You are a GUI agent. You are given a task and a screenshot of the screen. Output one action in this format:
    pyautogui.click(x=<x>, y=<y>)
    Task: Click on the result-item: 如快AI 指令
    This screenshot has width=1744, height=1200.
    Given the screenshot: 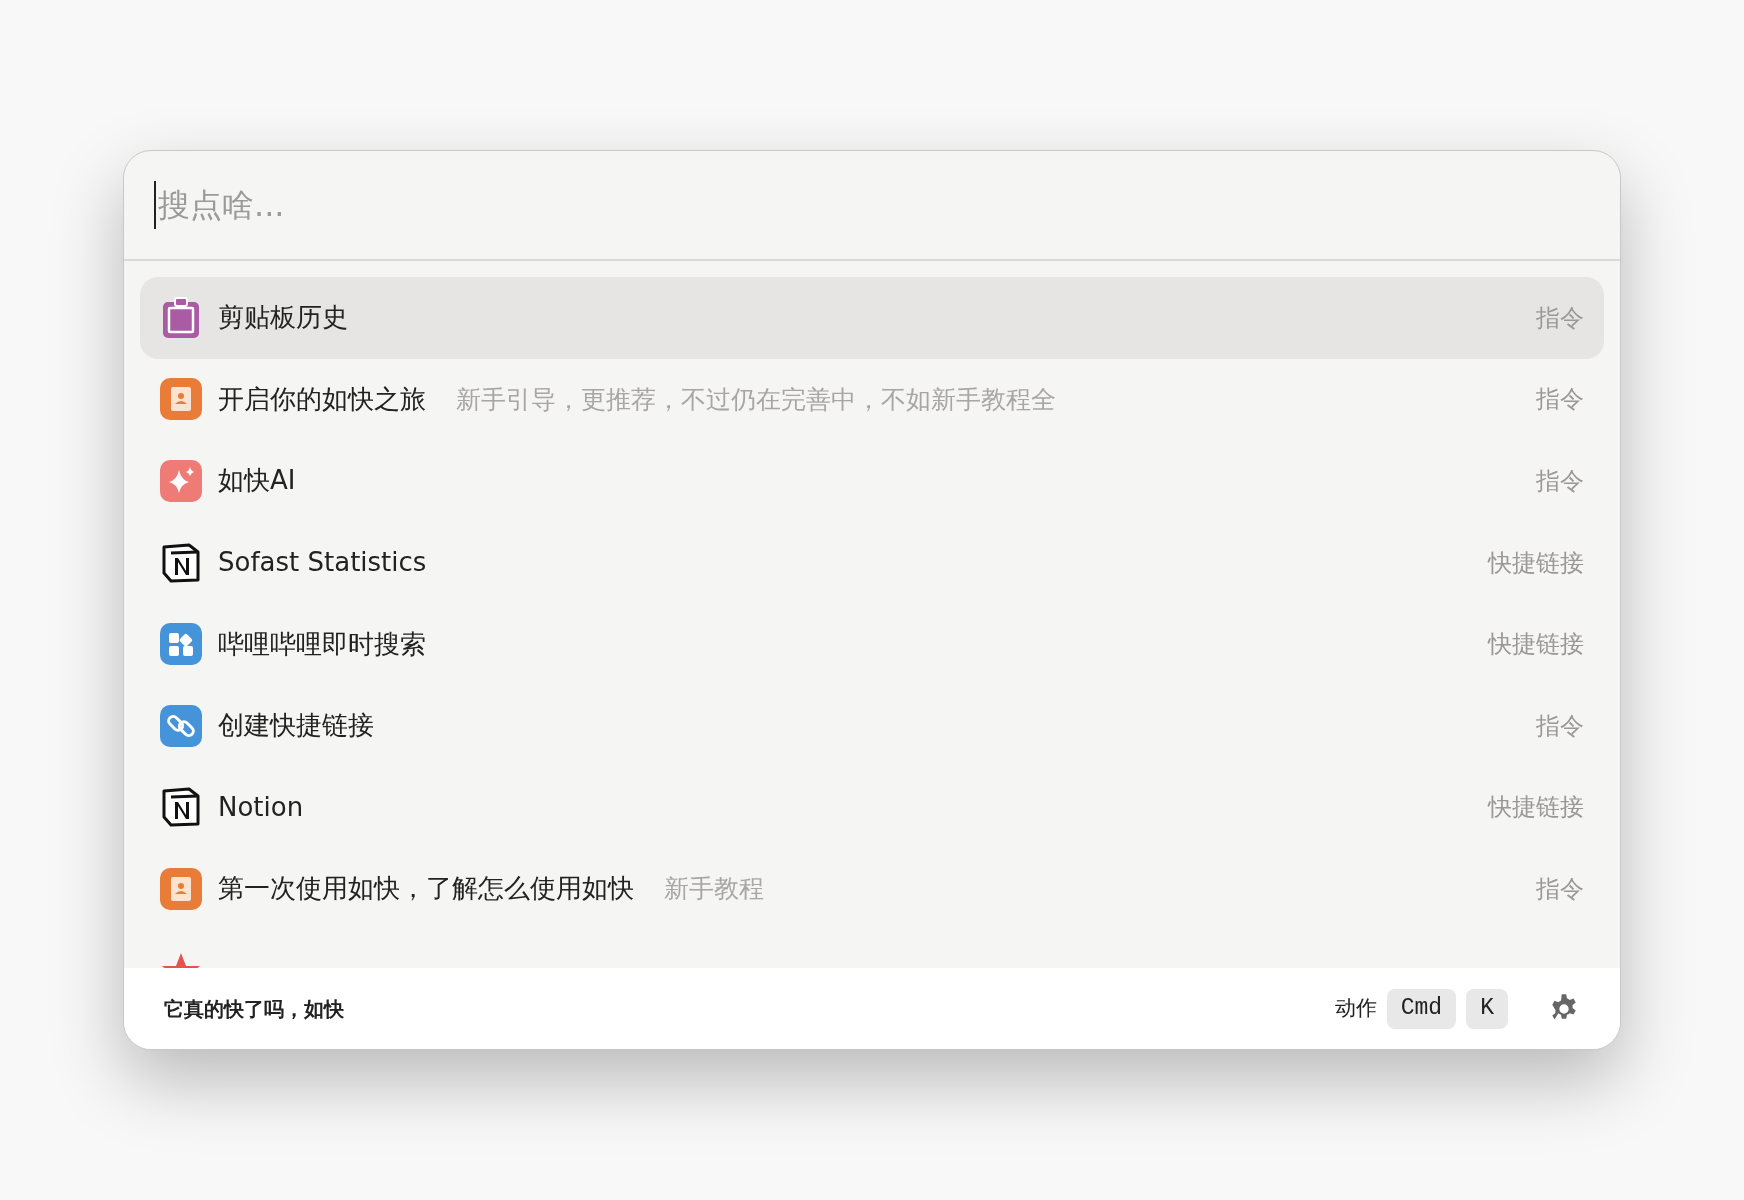 What is the action you would take?
    pyautogui.click(x=872, y=481)
    